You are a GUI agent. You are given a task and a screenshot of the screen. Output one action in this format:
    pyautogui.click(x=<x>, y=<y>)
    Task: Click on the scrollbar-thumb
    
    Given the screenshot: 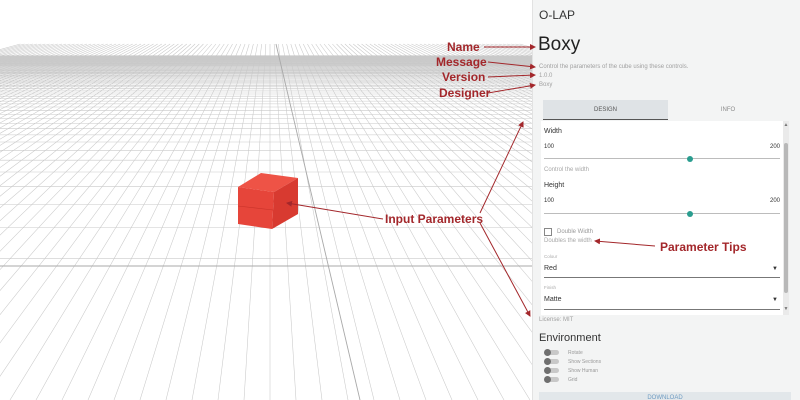 What is the action you would take?
    pyautogui.click(x=786, y=218)
    